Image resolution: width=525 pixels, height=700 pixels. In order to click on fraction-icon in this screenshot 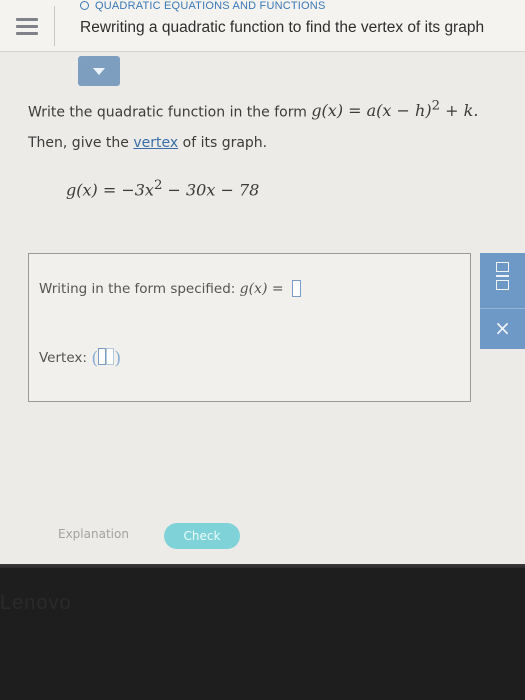, I will do `click(502, 276)`.